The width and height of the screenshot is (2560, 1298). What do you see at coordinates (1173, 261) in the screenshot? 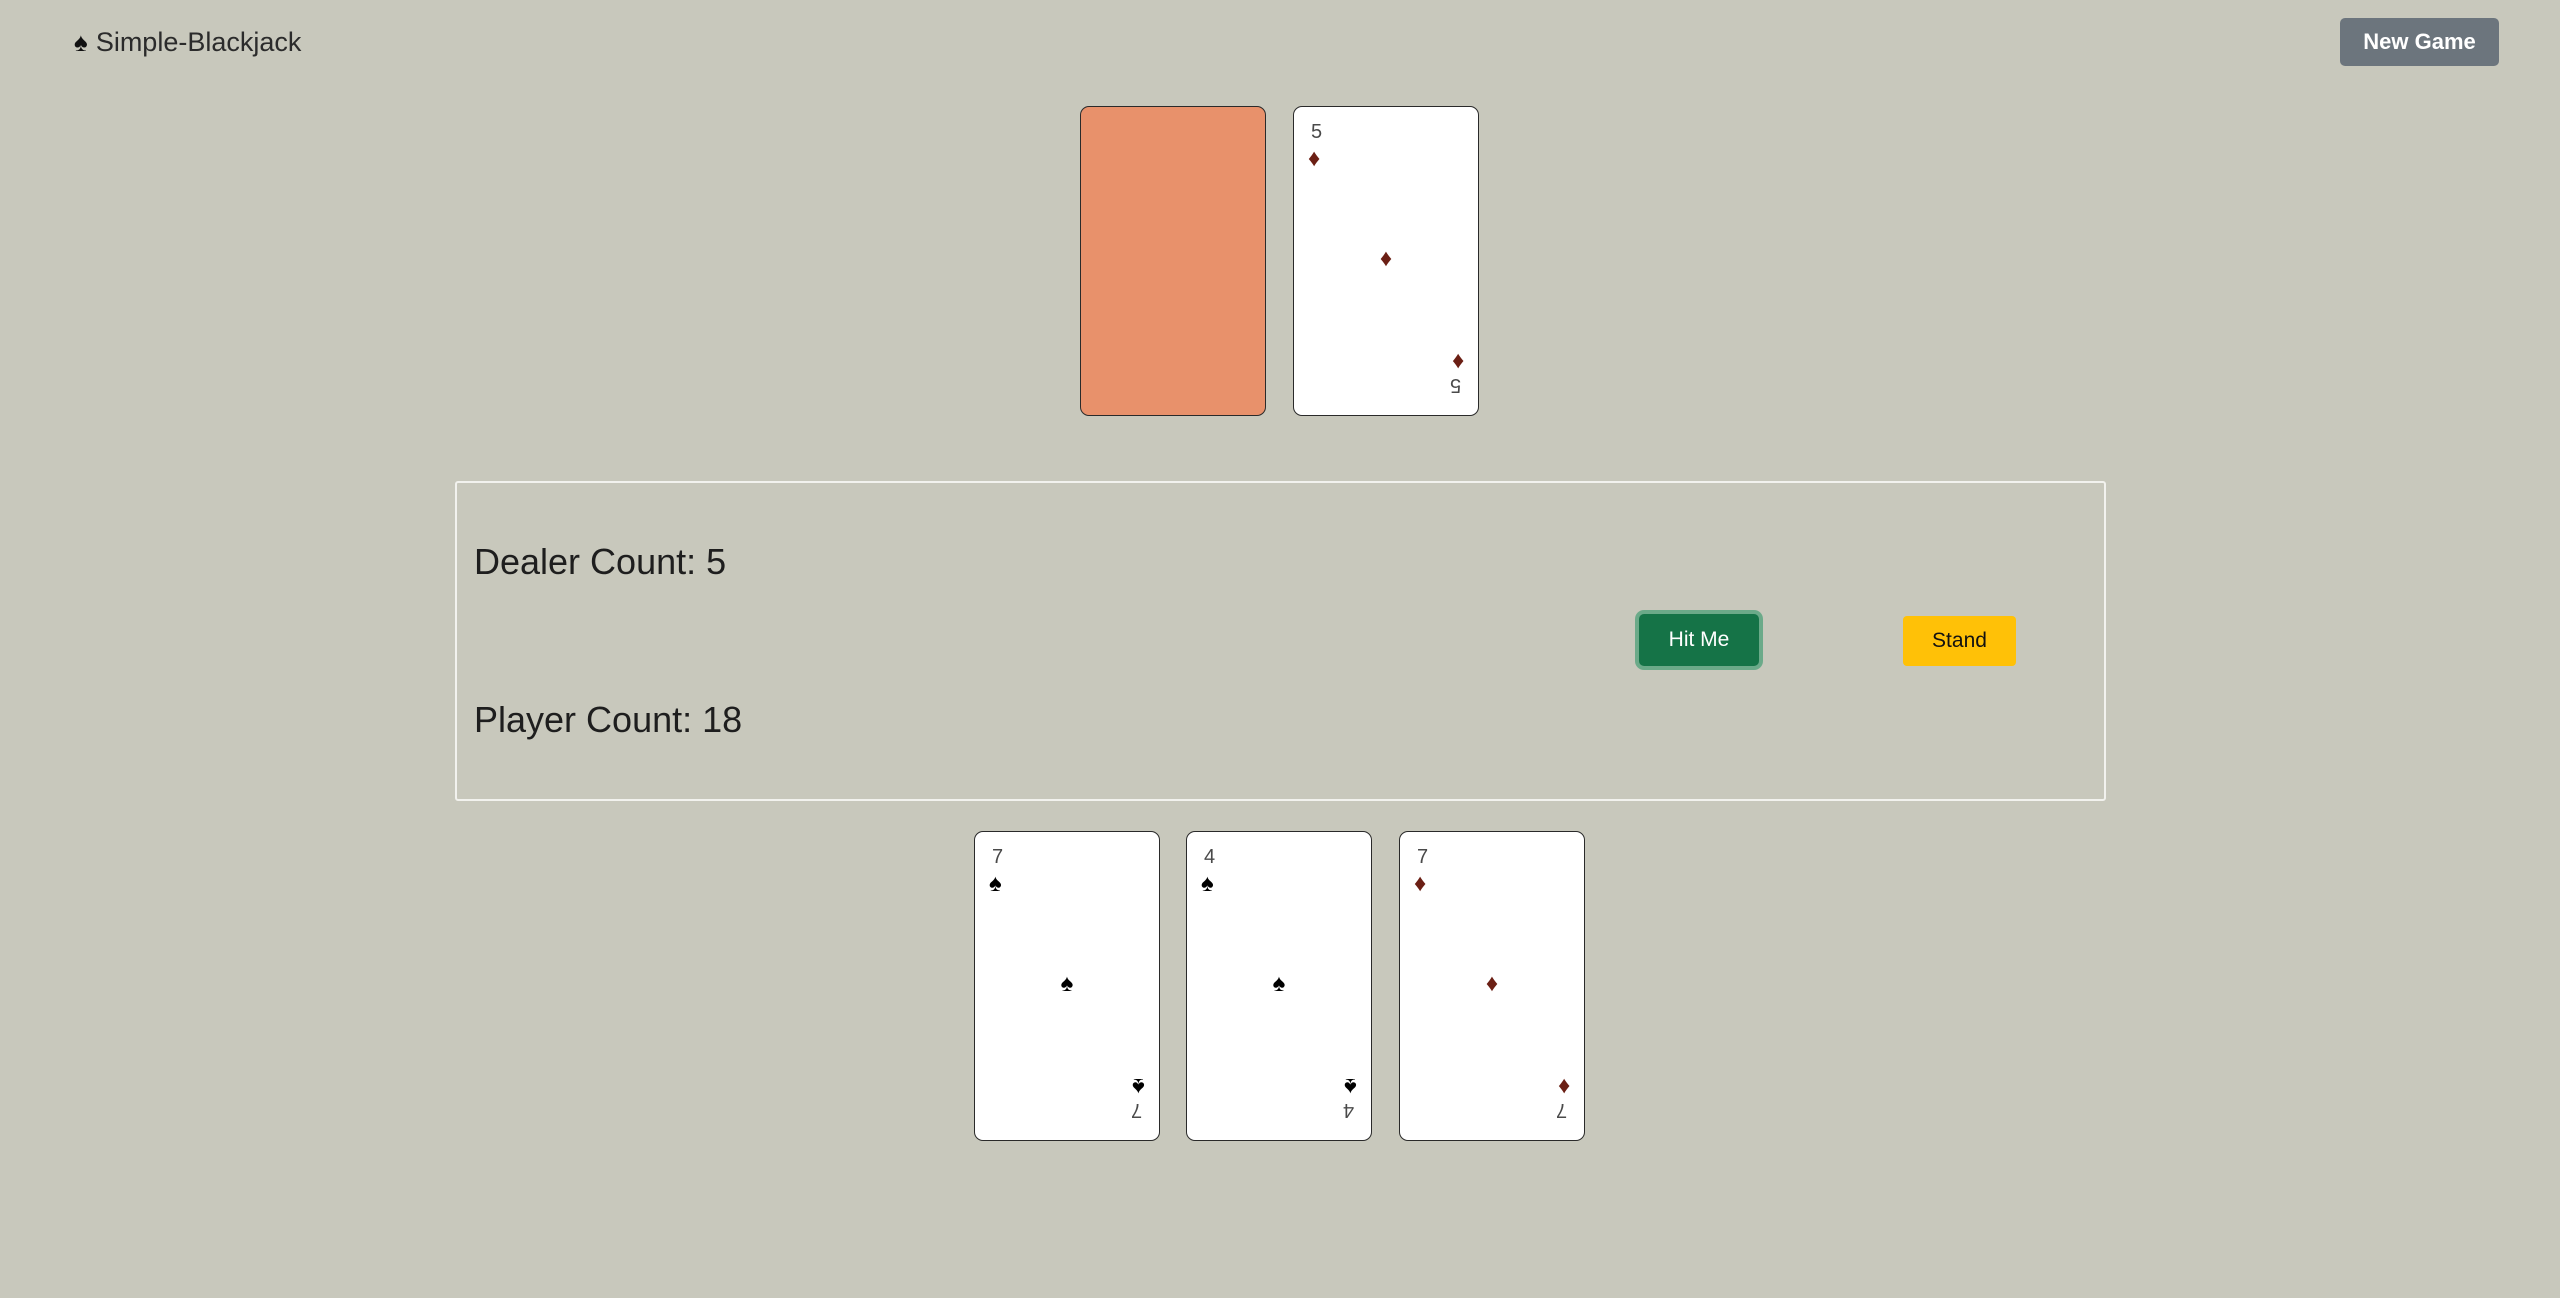
I see `dealer-card-face-down` at bounding box center [1173, 261].